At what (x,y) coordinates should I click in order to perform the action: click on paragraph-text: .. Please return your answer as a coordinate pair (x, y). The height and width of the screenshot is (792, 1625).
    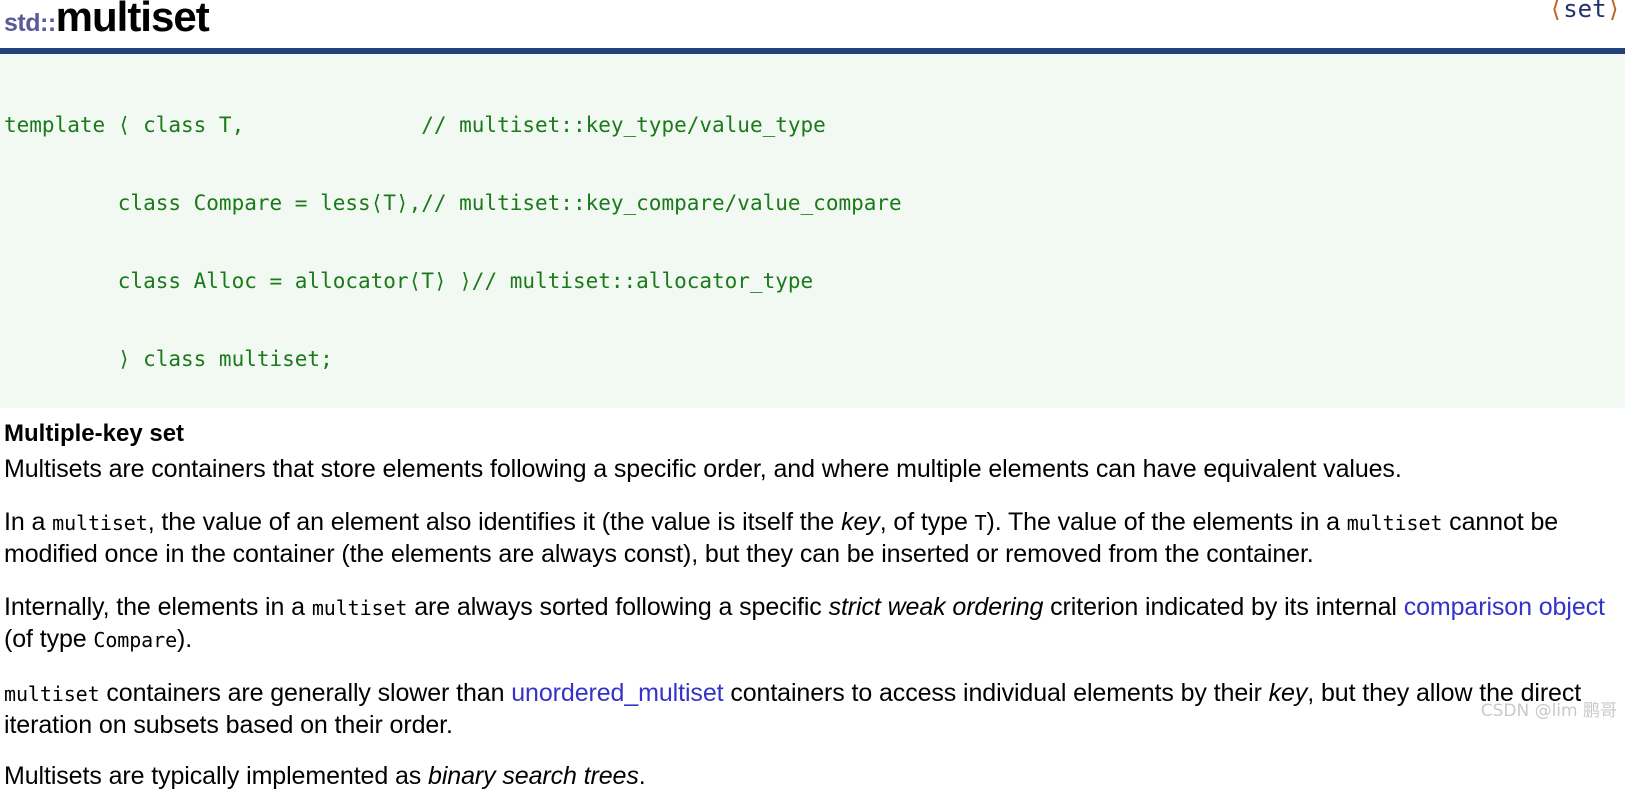
    Looking at the image, I should click on (642, 775).